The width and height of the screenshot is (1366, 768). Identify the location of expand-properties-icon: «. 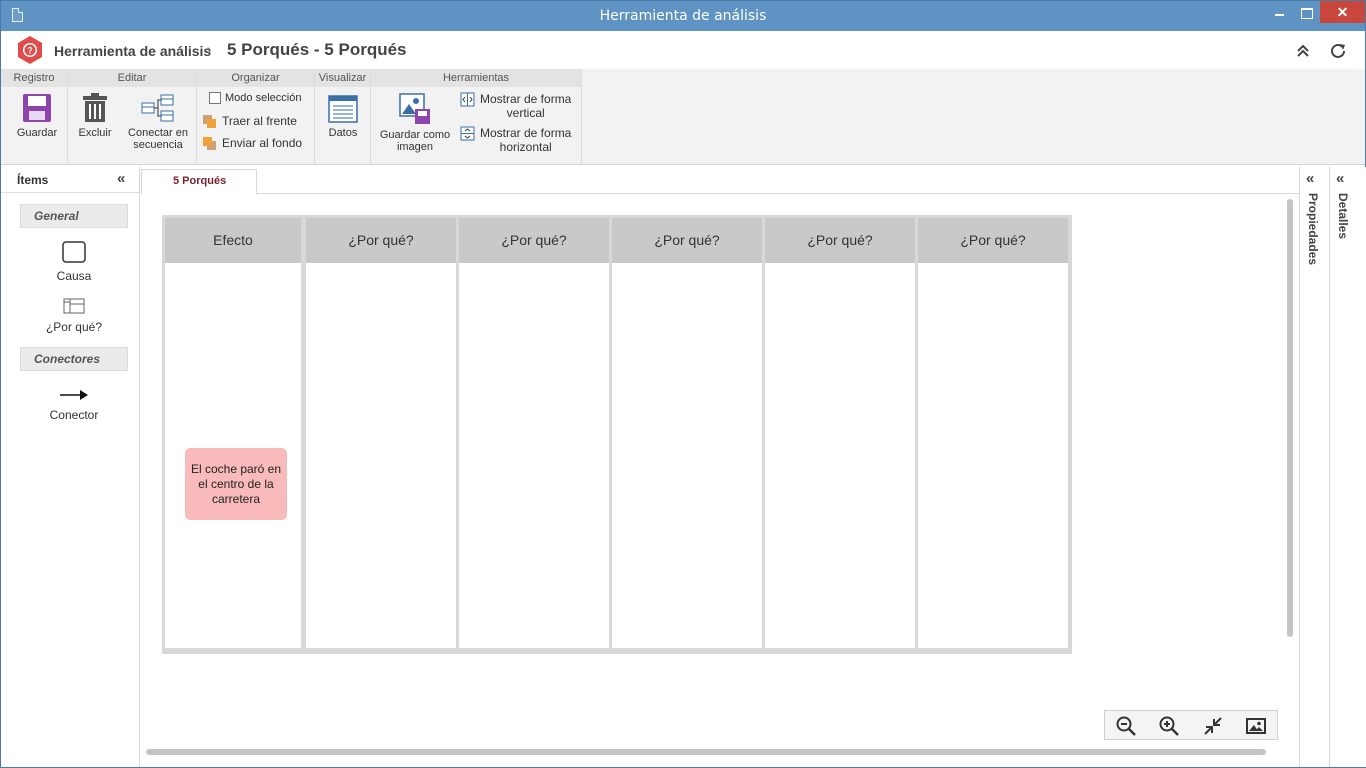
(1310, 178).